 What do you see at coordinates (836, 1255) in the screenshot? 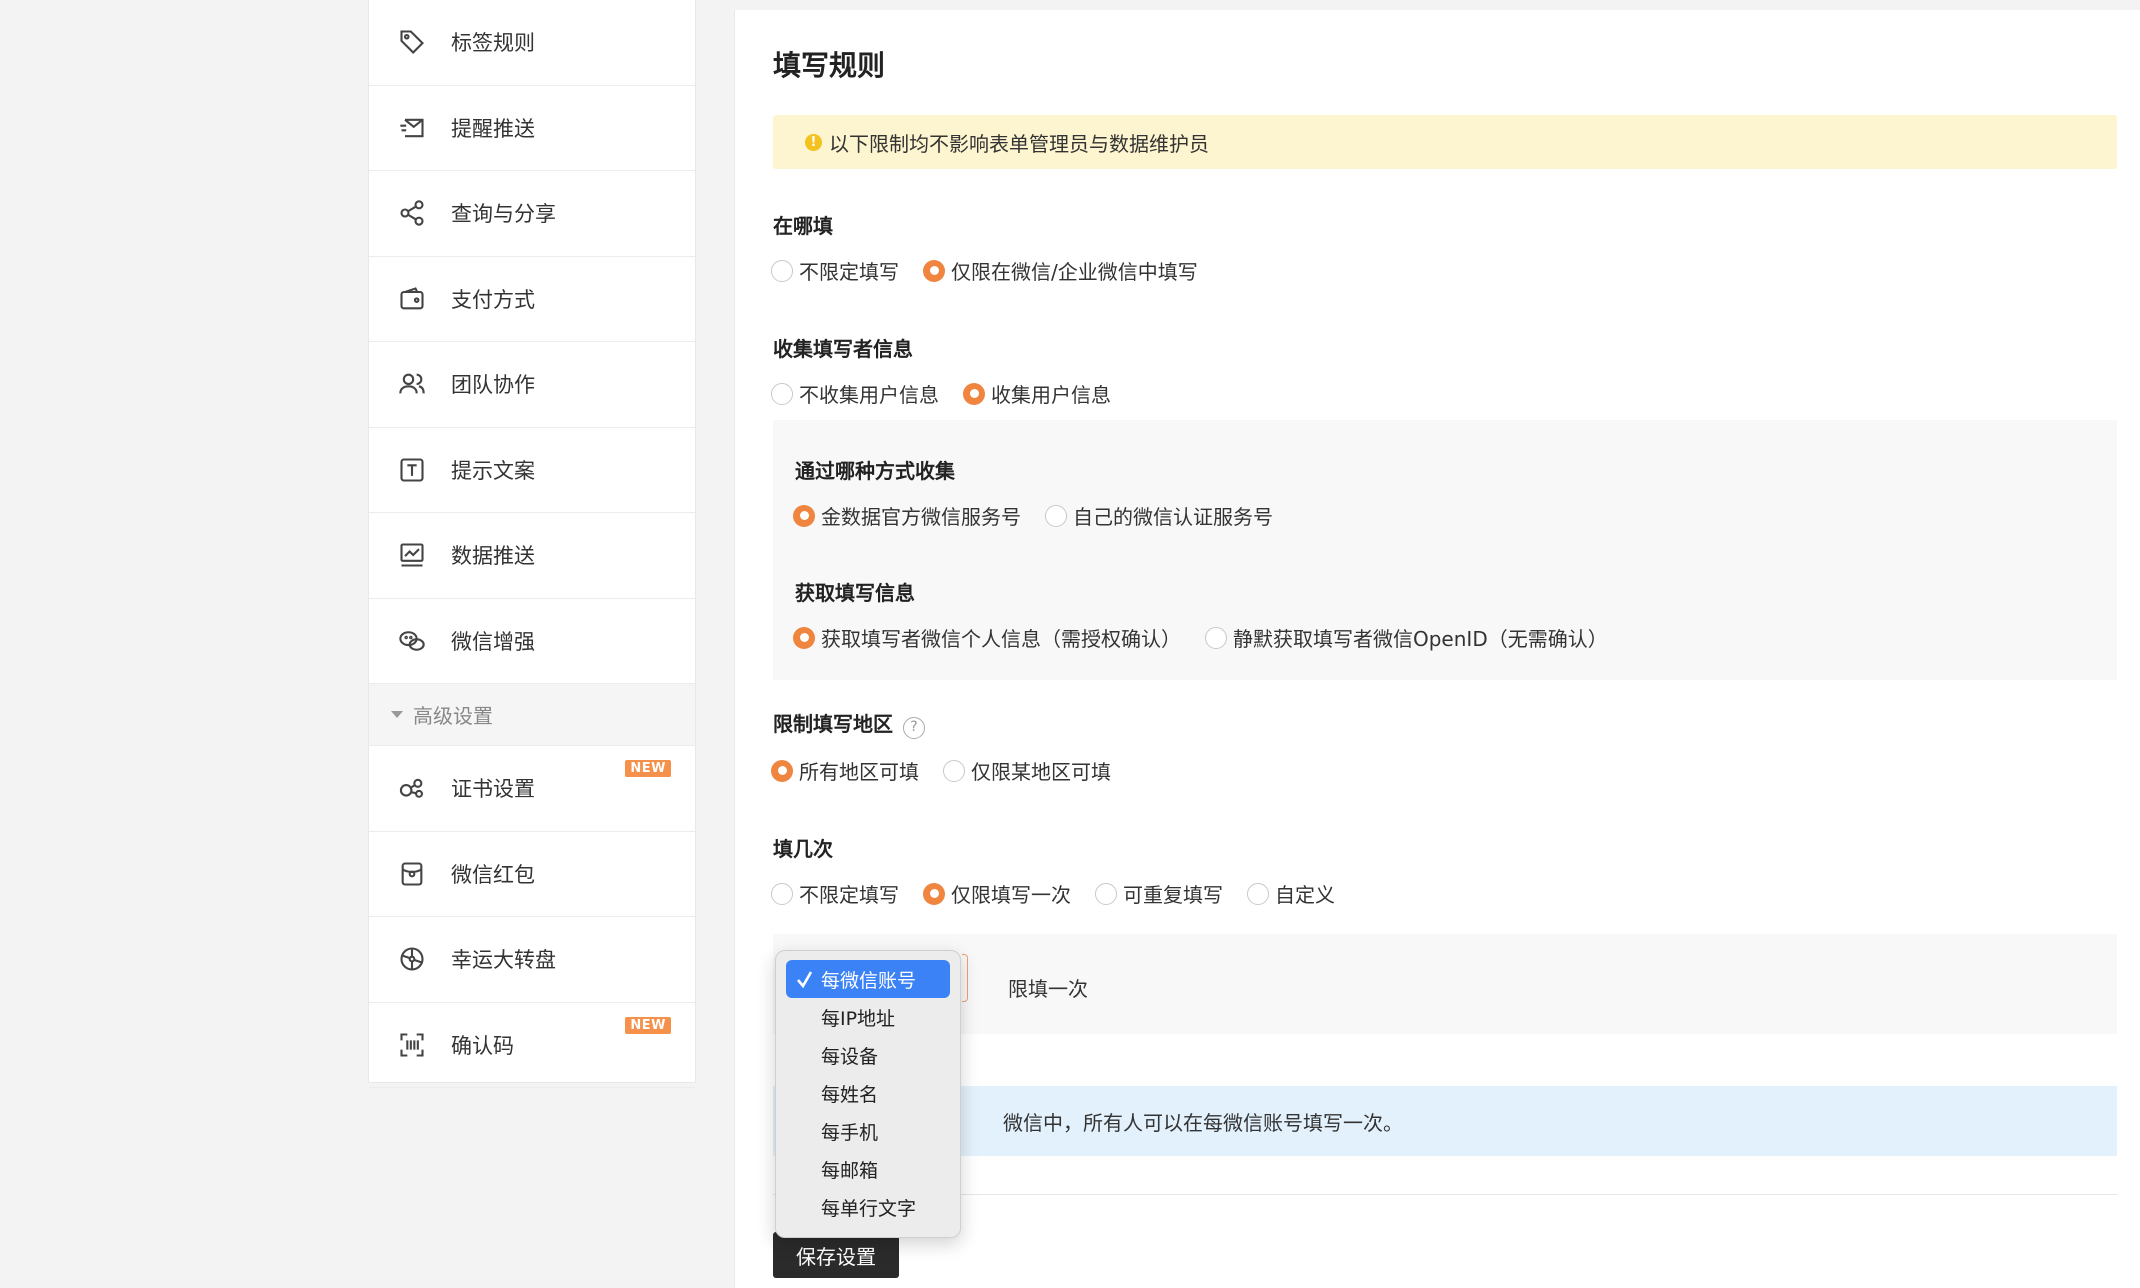
I see `save-button: 保存设置` at bounding box center [836, 1255].